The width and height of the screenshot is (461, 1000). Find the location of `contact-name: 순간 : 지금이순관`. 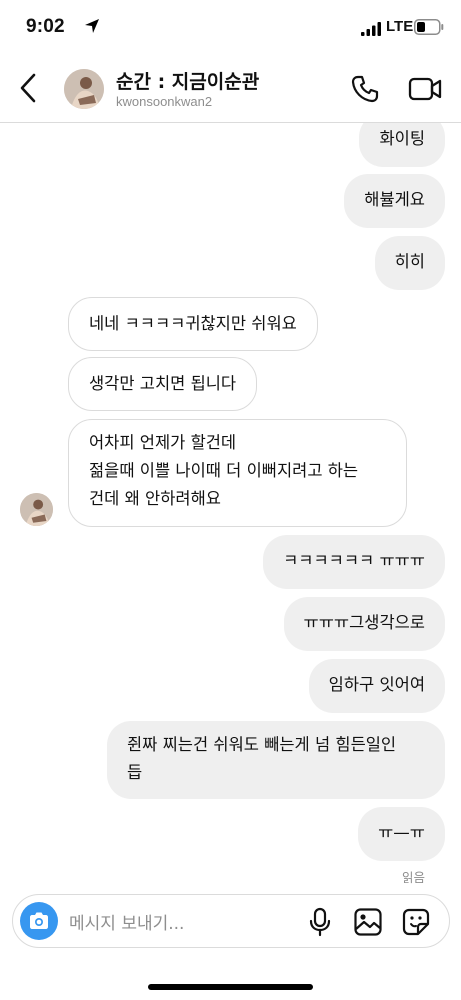

contact-name: 순간 : 지금이순관 is located at coordinates (187, 80).